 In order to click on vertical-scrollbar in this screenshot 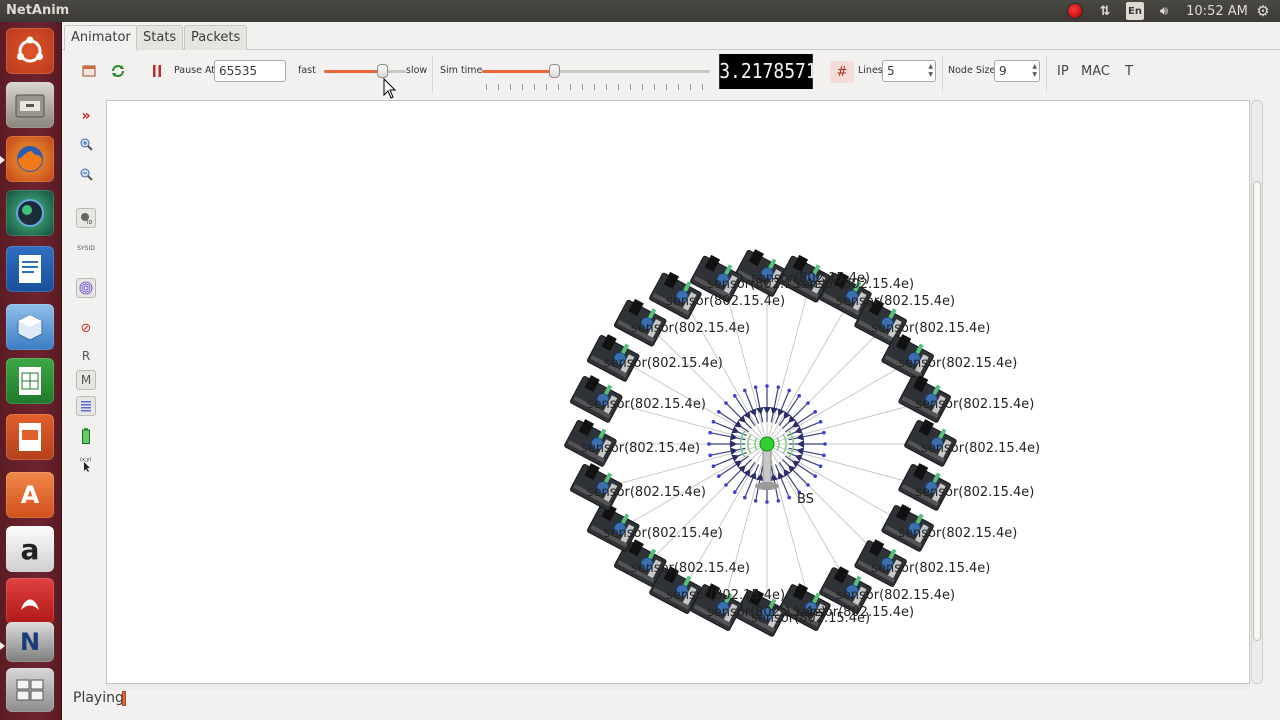, I will do `click(1257, 392)`.